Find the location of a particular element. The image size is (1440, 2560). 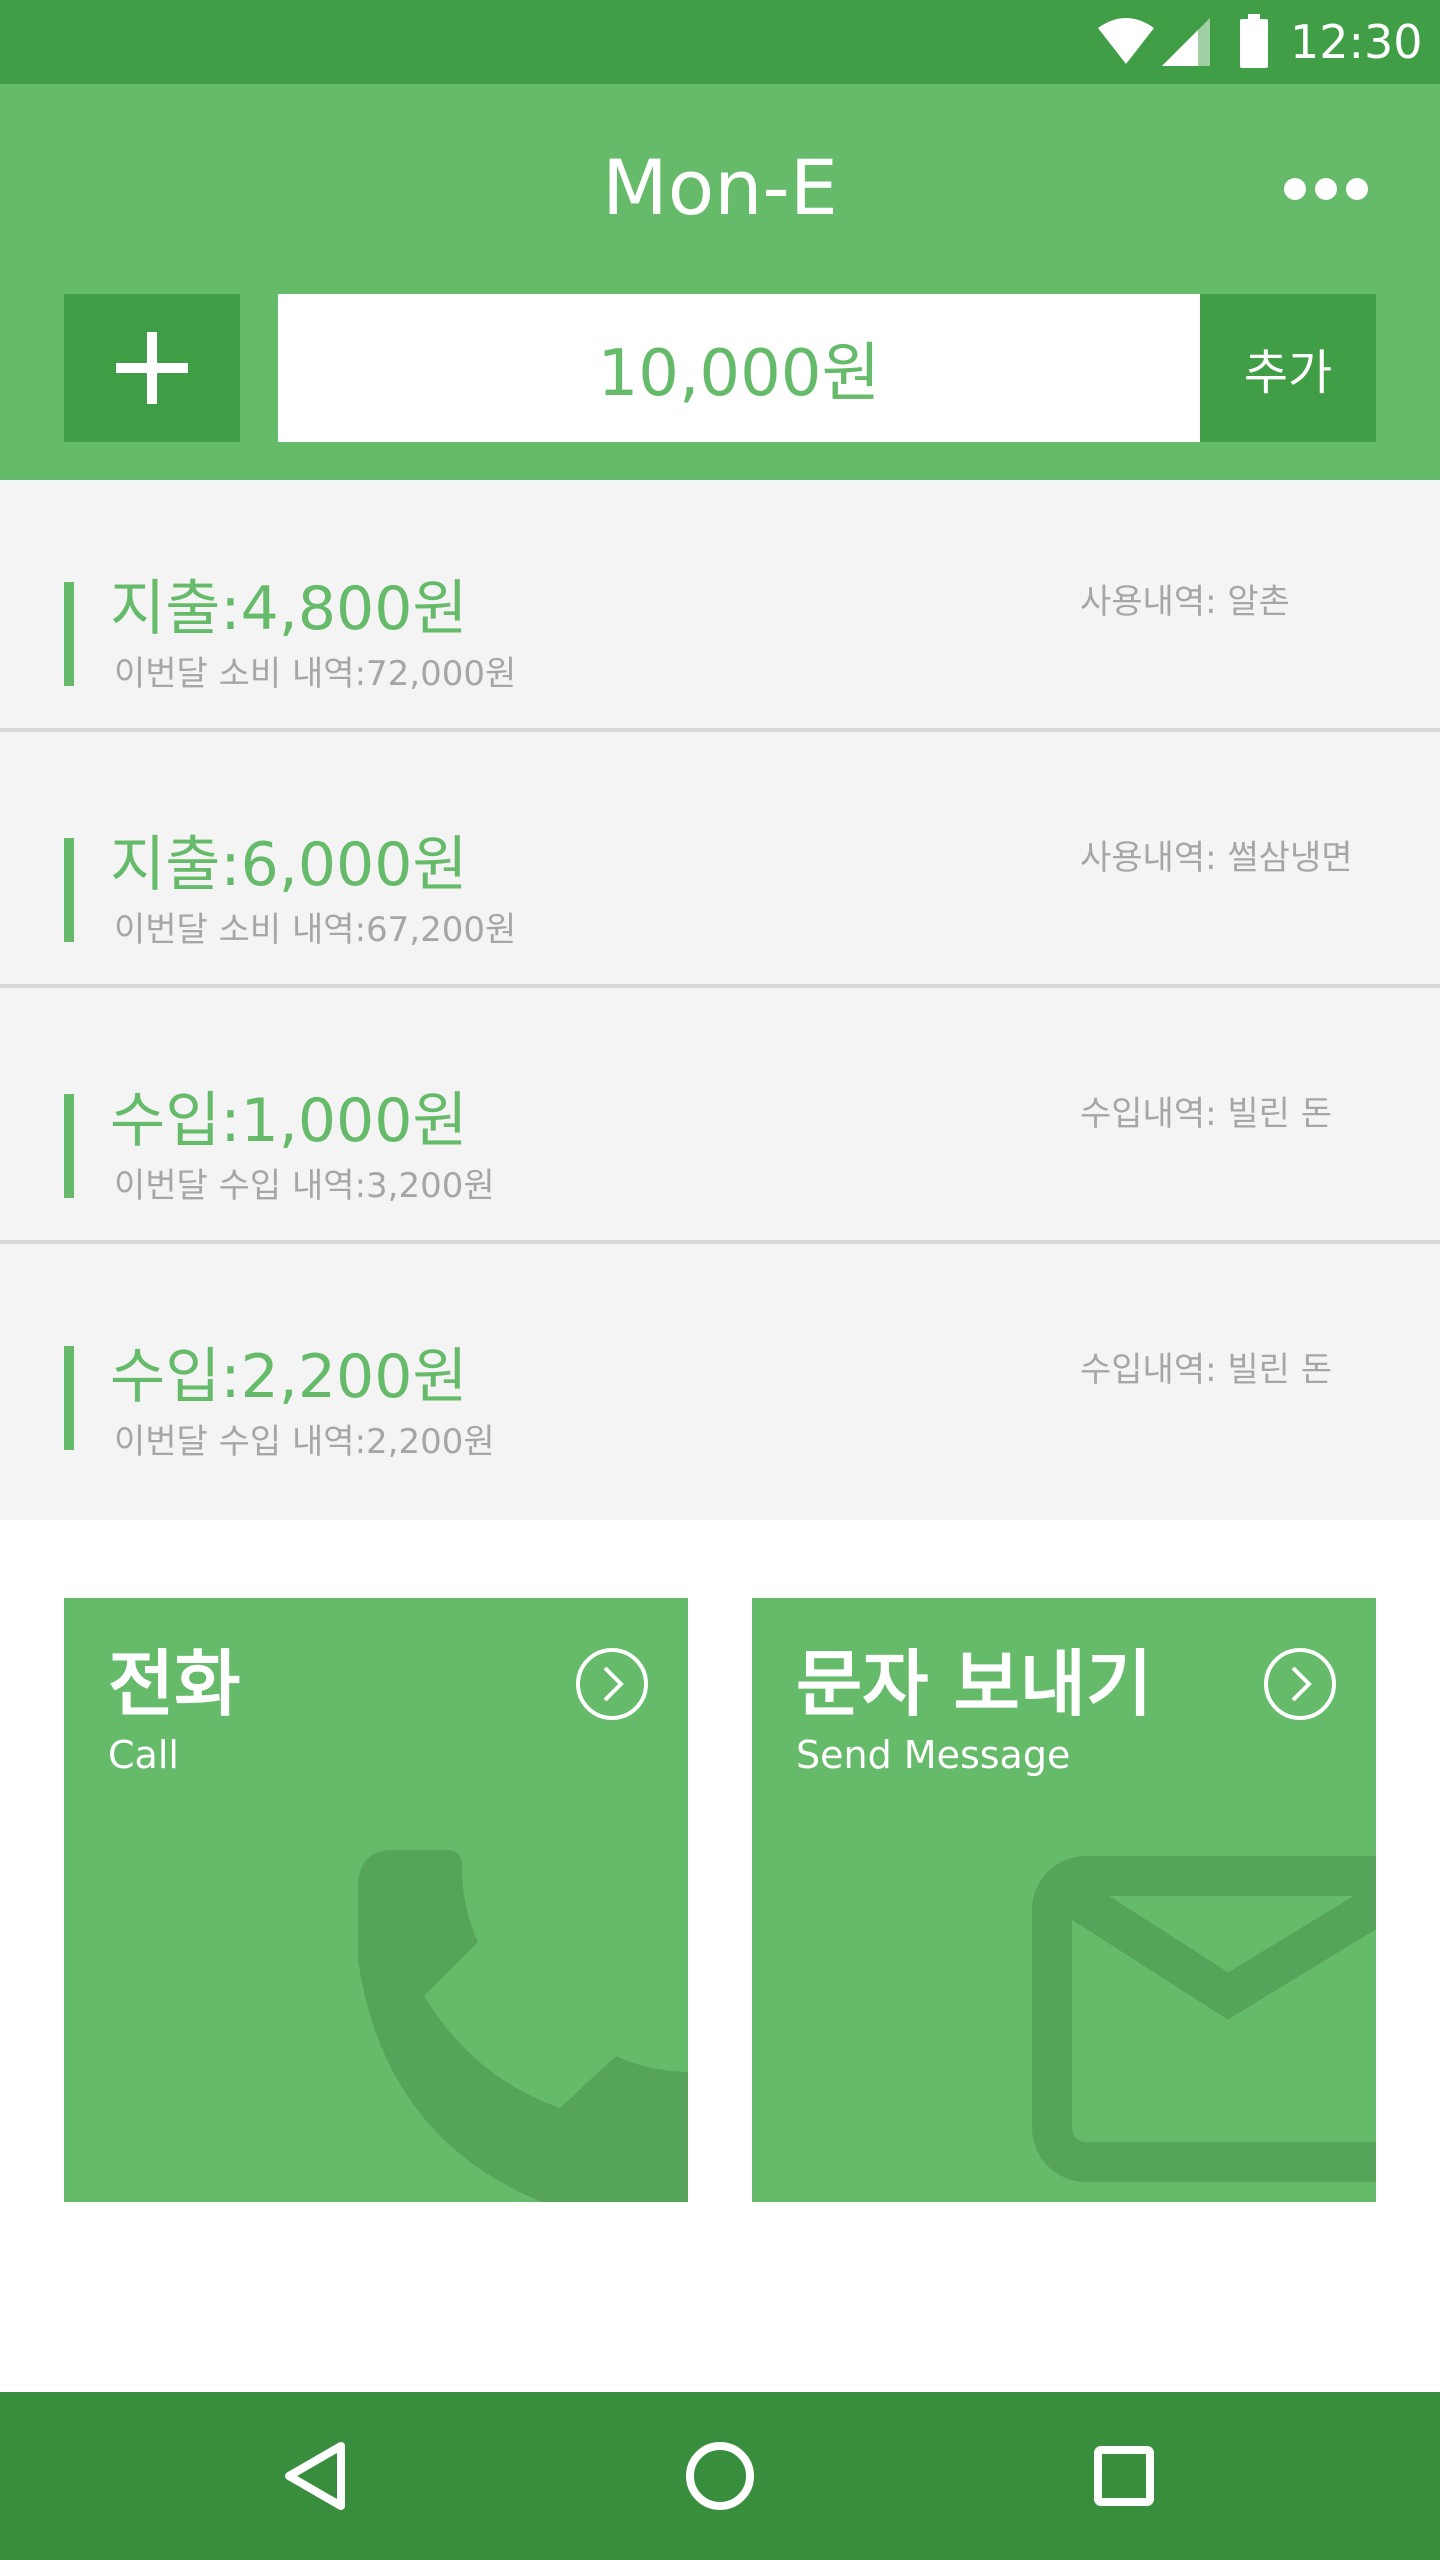

item-amount: 지출:4,800원 is located at coordinates (289, 609).